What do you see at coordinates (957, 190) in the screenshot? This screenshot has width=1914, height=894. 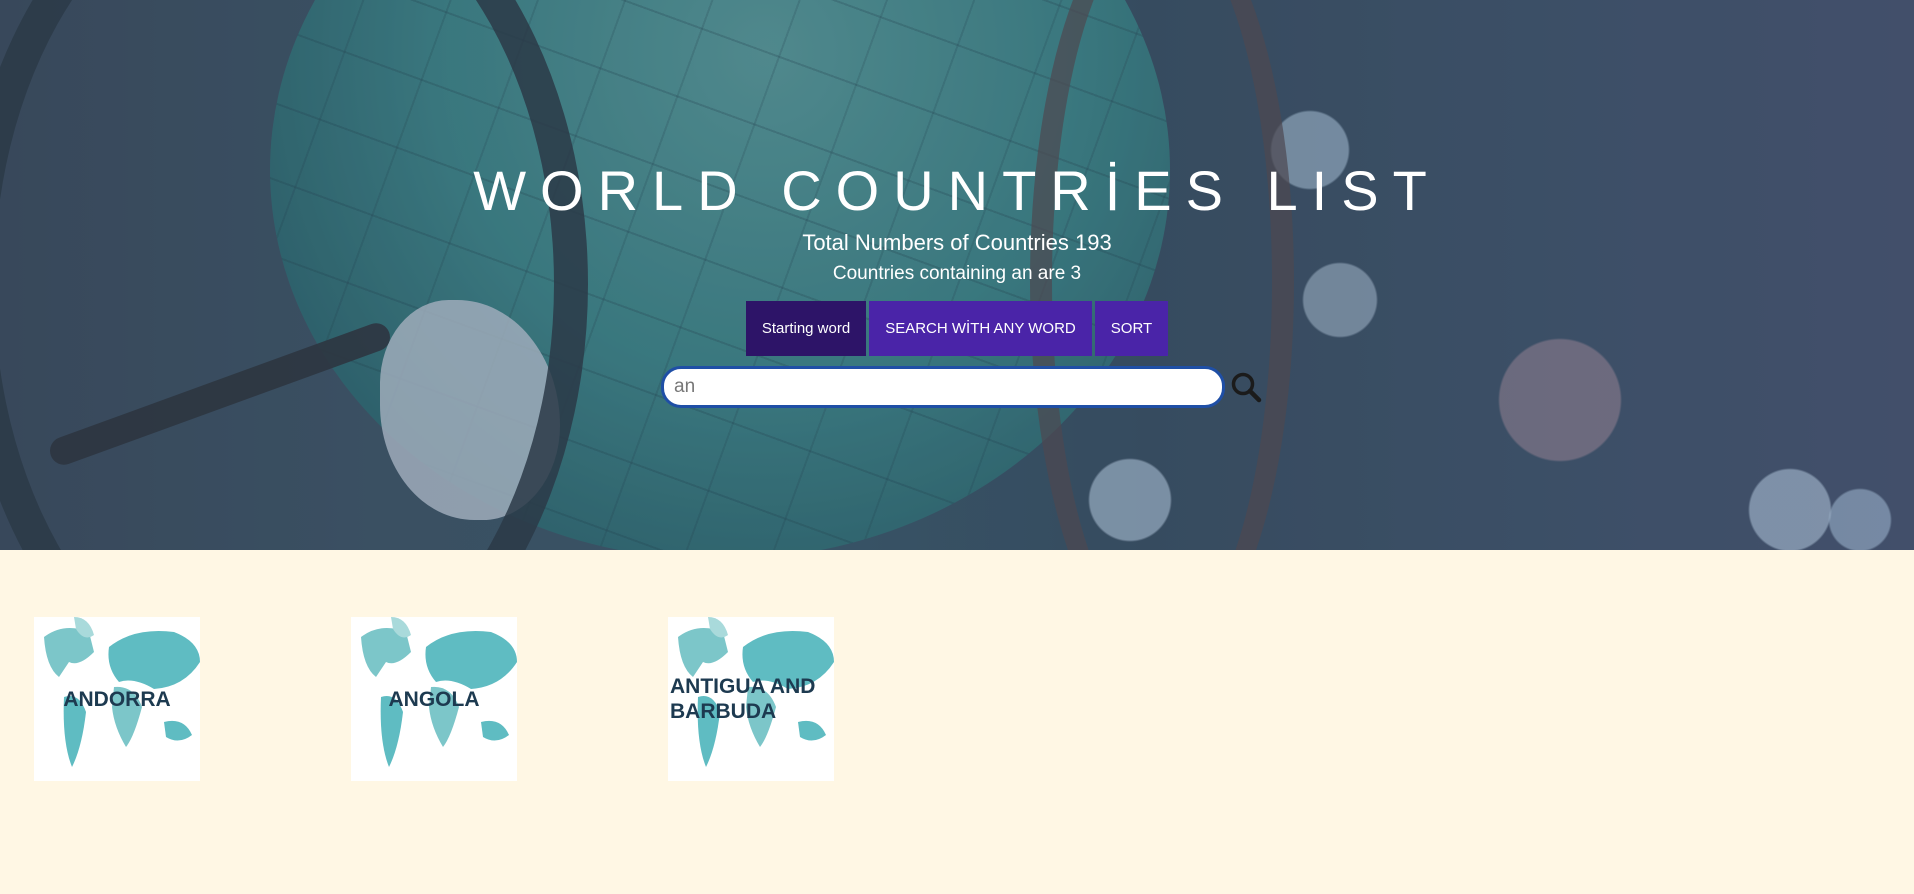 I see `page-title: WORLD COUNTRİES LIST` at bounding box center [957, 190].